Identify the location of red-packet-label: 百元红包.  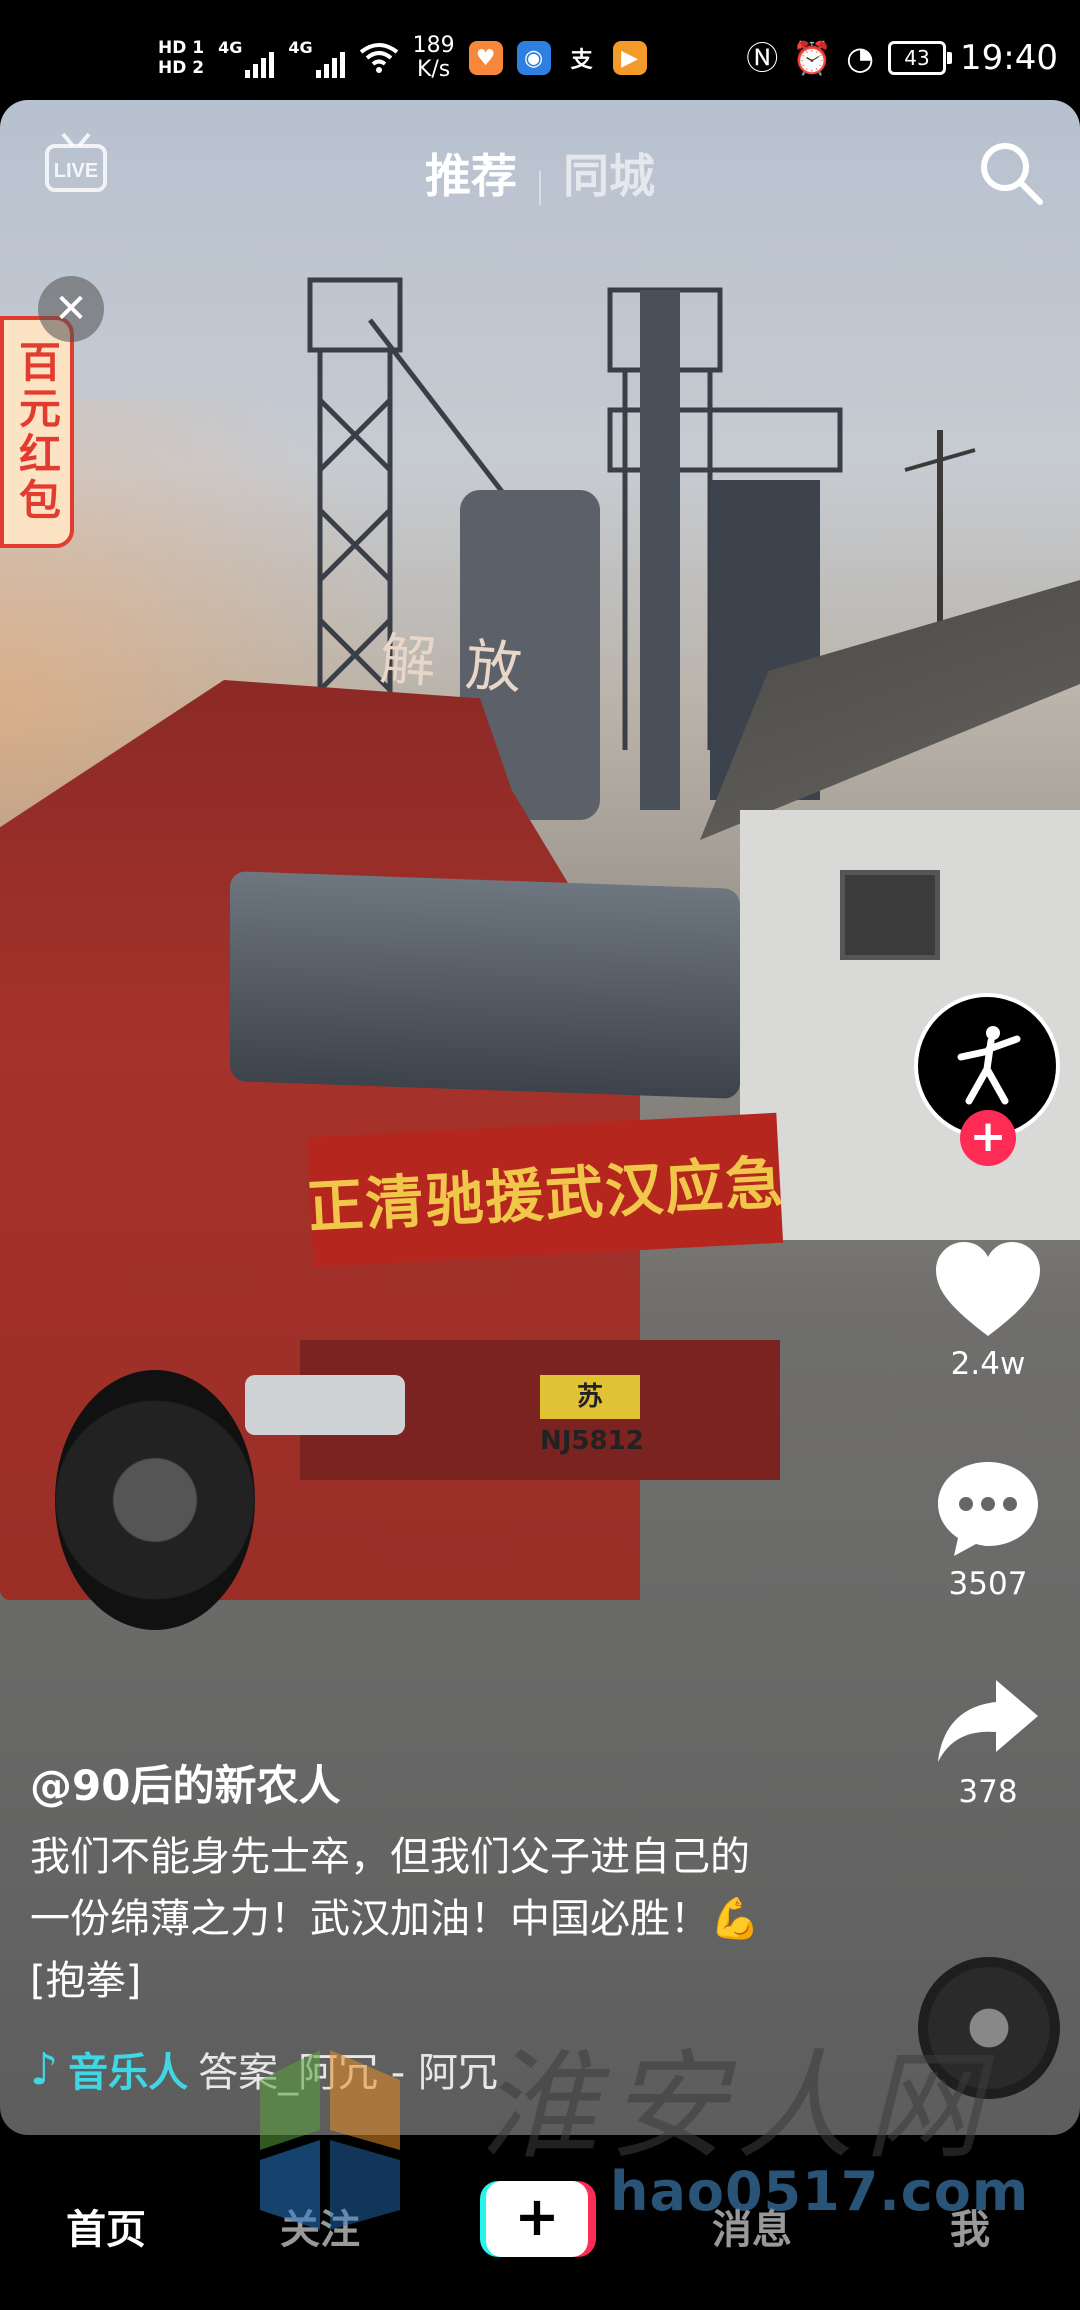
(37, 432).